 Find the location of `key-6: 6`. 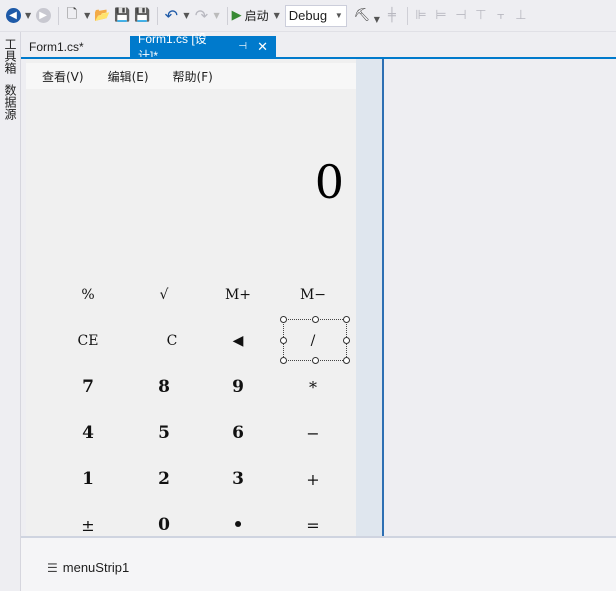

key-6: 6 is located at coordinates (238, 433).